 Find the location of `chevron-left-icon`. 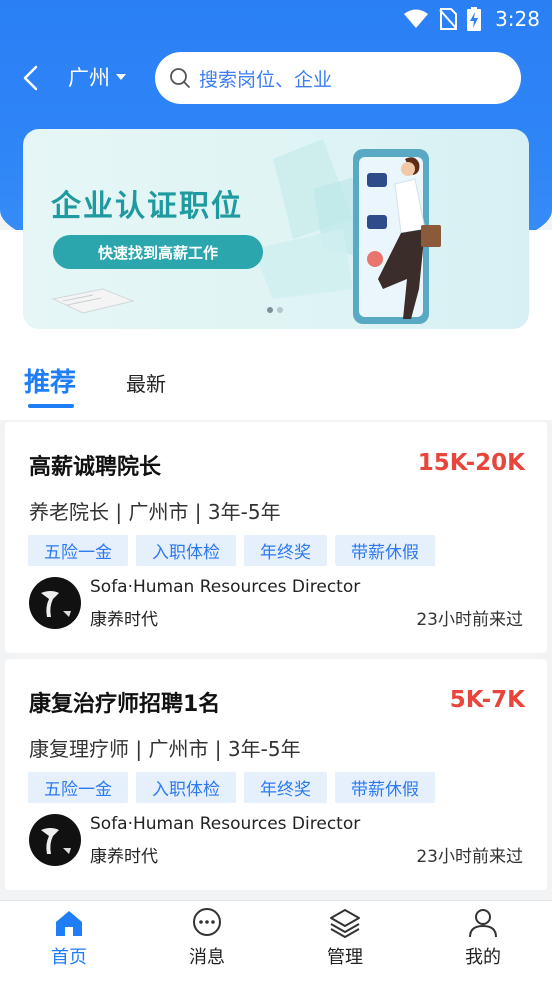

chevron-left-icon is located at coordinates (30, 78).